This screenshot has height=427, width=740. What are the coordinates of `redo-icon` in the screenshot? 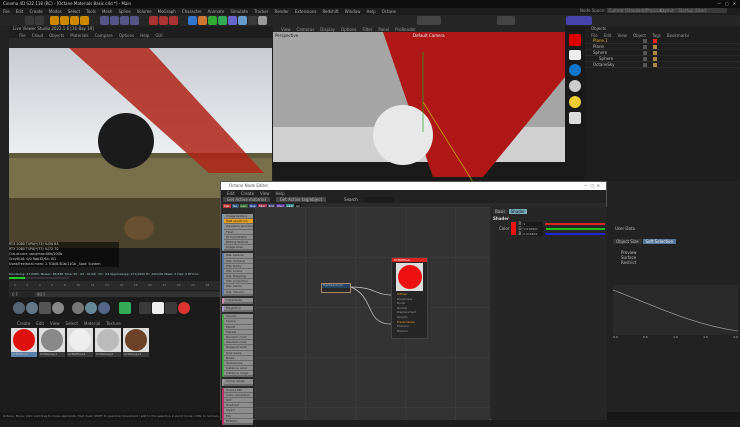 It's located at (39, 20).